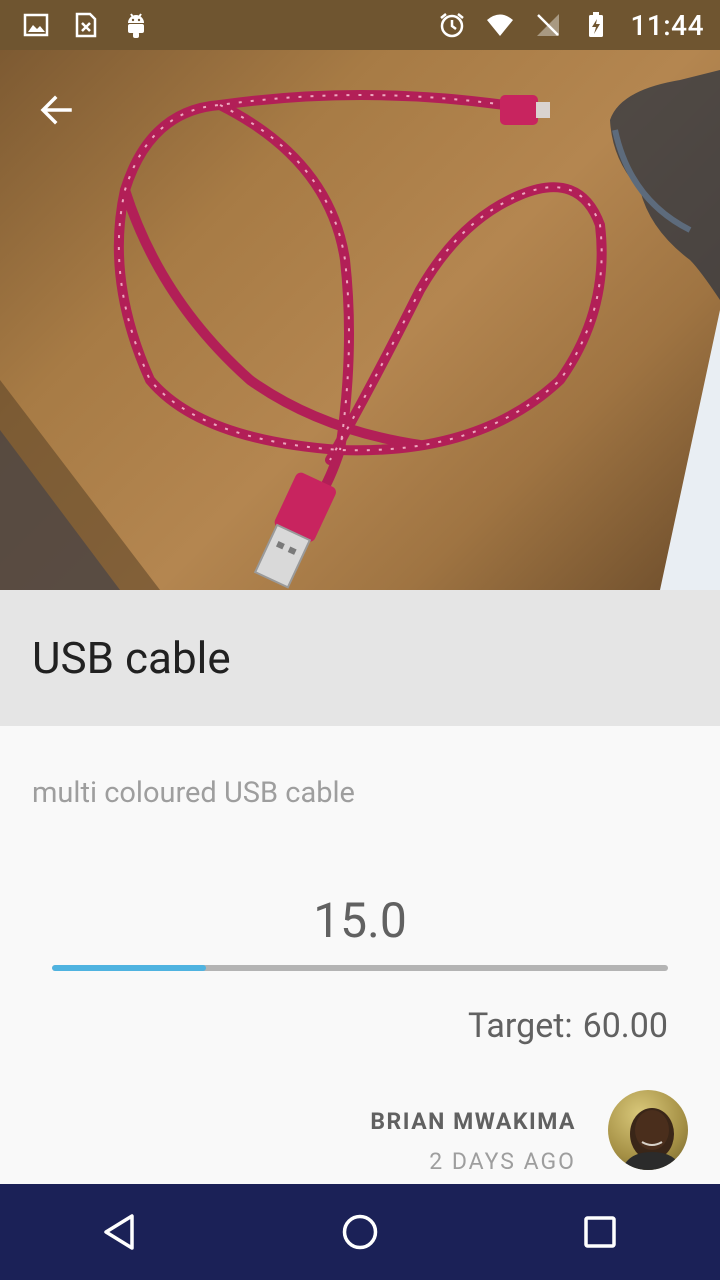 This screenshot has height=1280, width=720. What do you see at coordinates (571, 25) in the screenshot?
I see `status-right-icons: 11:44` at bounding box center [571, 25].